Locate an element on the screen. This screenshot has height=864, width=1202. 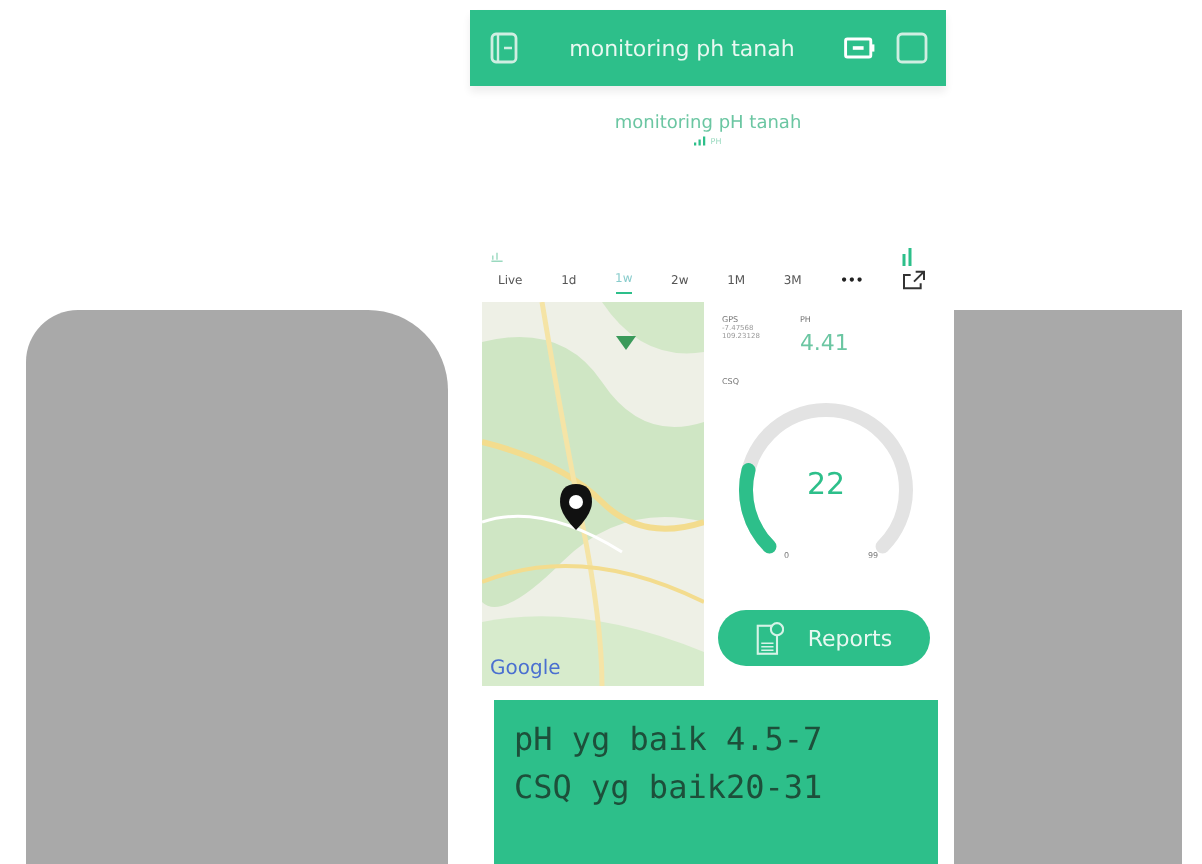
lcd-line: pH yg baik 4.5-7 is located at coordinates (669, 740).